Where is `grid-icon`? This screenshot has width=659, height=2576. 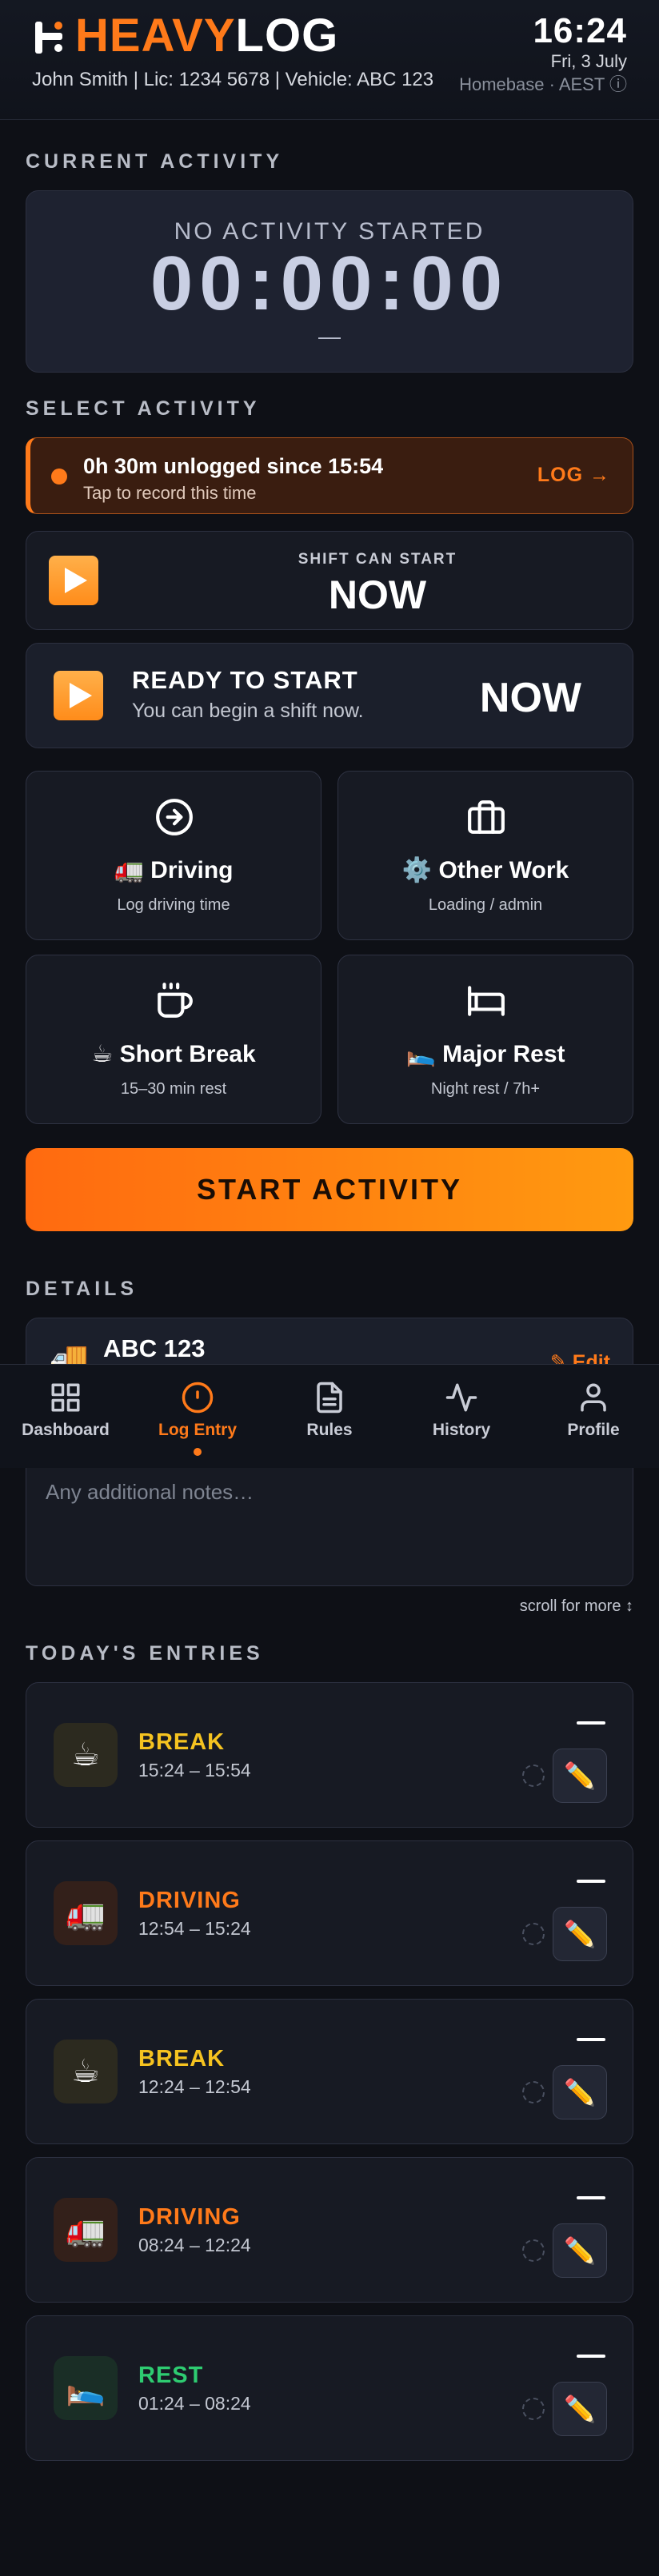
grid-icon is located at coordinates (65, 1397).